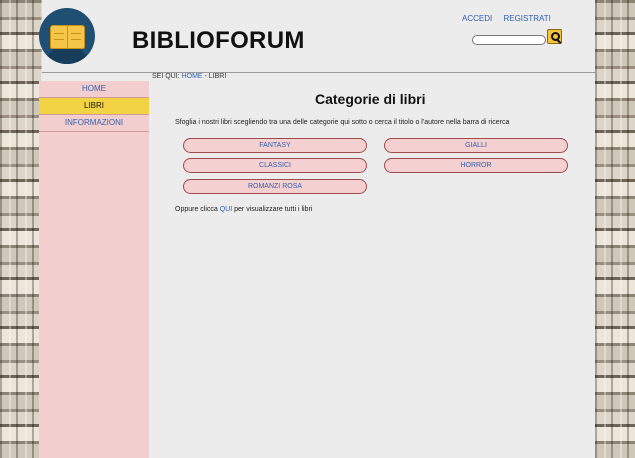 This screenshot has height=458, width=635. Describe the element at coordinates (275, 186) in the screenshot. I see `category-button-romanzi-rosa: ROMANZI ROSA` at that location.